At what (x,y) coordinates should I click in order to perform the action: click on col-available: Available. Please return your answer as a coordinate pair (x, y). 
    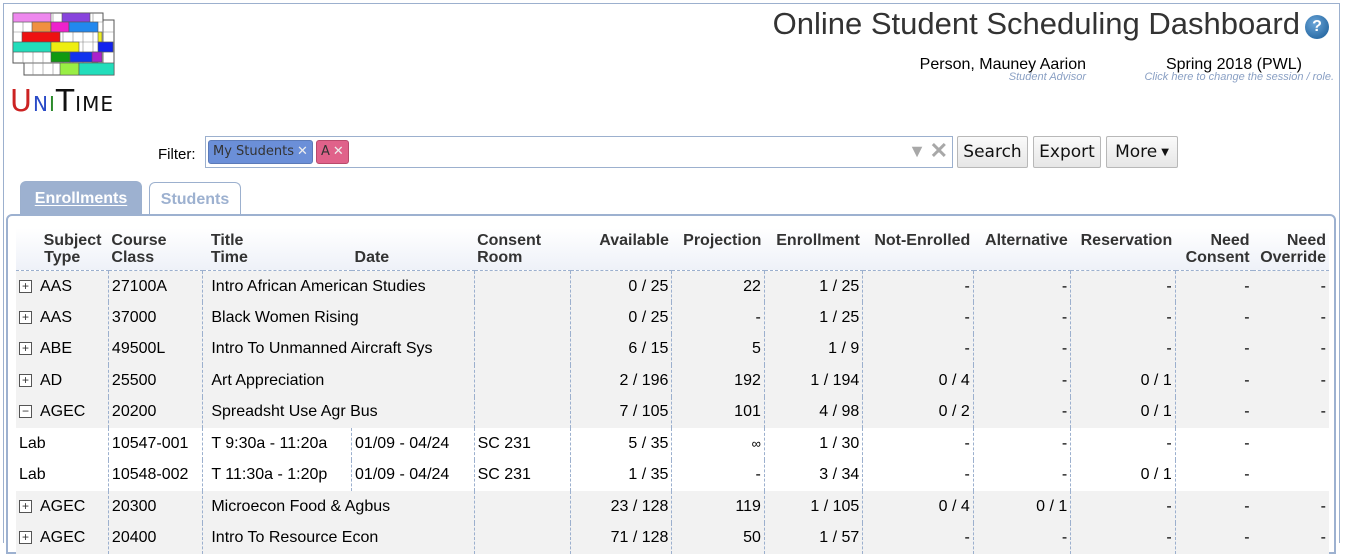
    Looking at the image, I should click on (621, 249).